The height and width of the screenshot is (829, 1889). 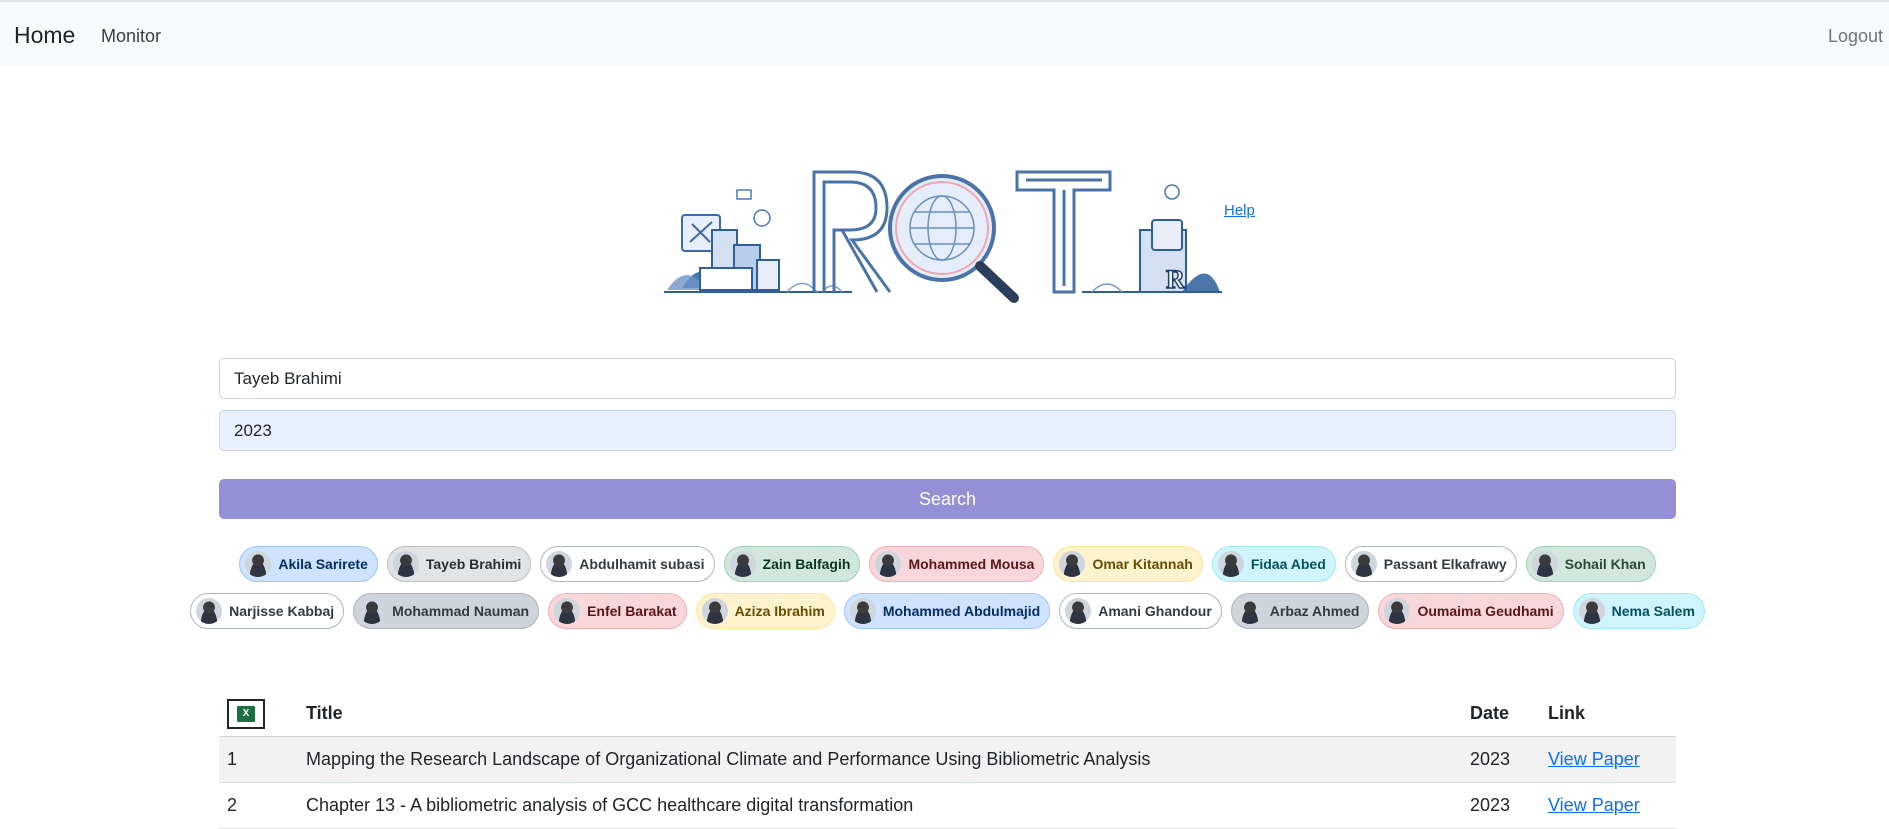 I want to click on author-chip: Mohammad Nauman, so click(x=446, y=611).